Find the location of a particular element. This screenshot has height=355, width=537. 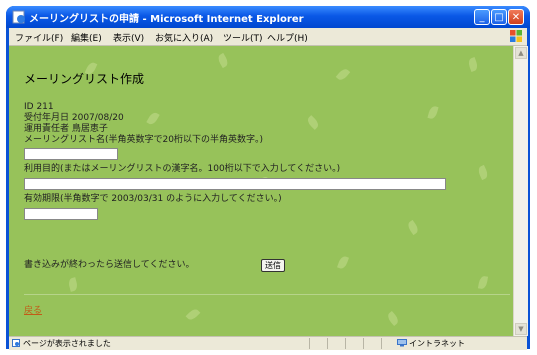

expiry-input is located at coordinates (61, 214).